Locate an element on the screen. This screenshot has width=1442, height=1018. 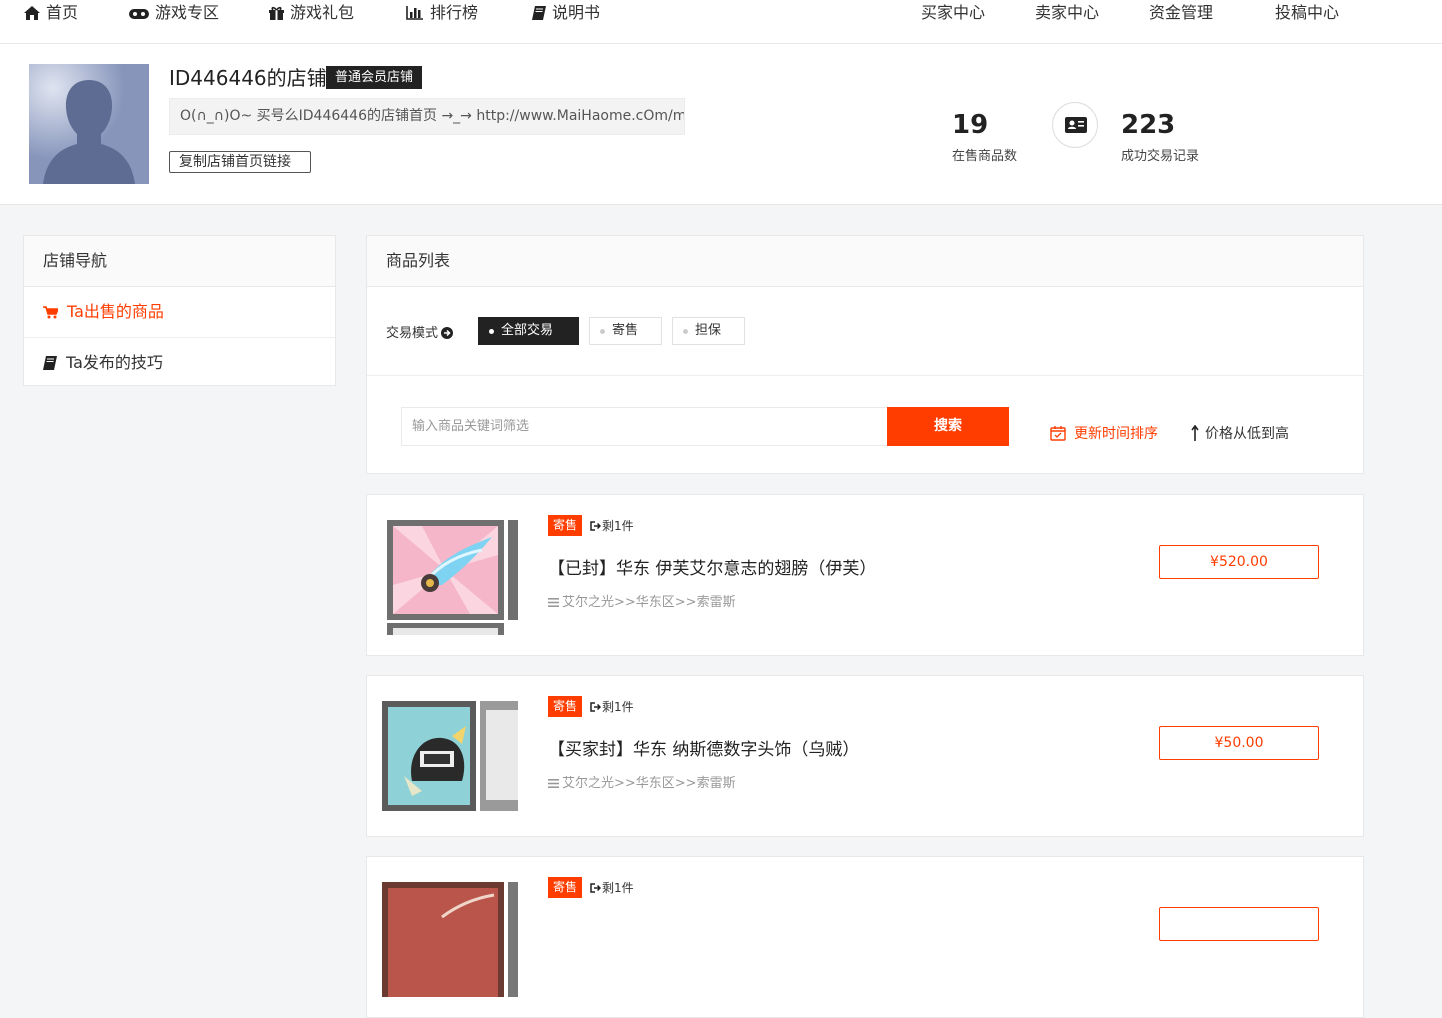
product-title: 【已封】华东 伊芙艾尔意志的翅膀（伊芙） is located at coordinates (712, 566).